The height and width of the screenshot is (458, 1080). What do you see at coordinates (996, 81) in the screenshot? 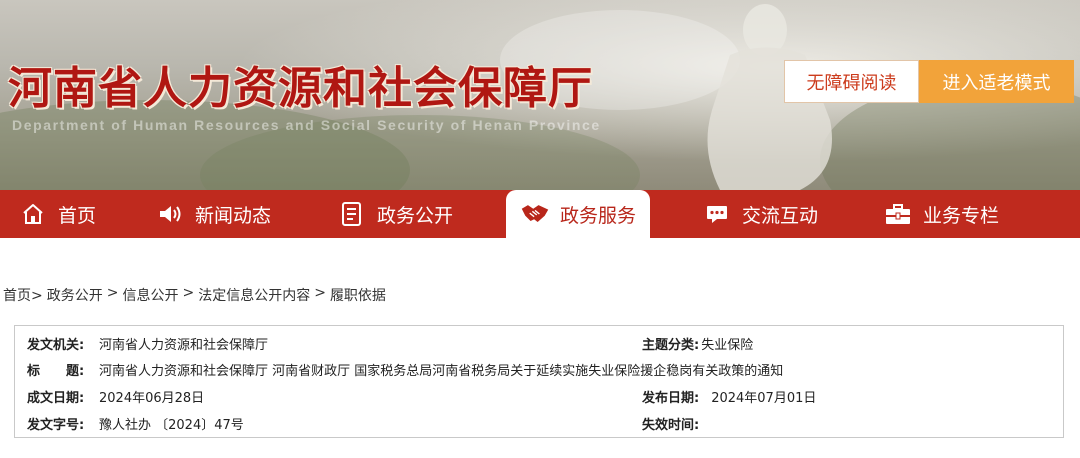
I see `elder-mode-button: 进入适老模式` at bounding box center [996, 81].